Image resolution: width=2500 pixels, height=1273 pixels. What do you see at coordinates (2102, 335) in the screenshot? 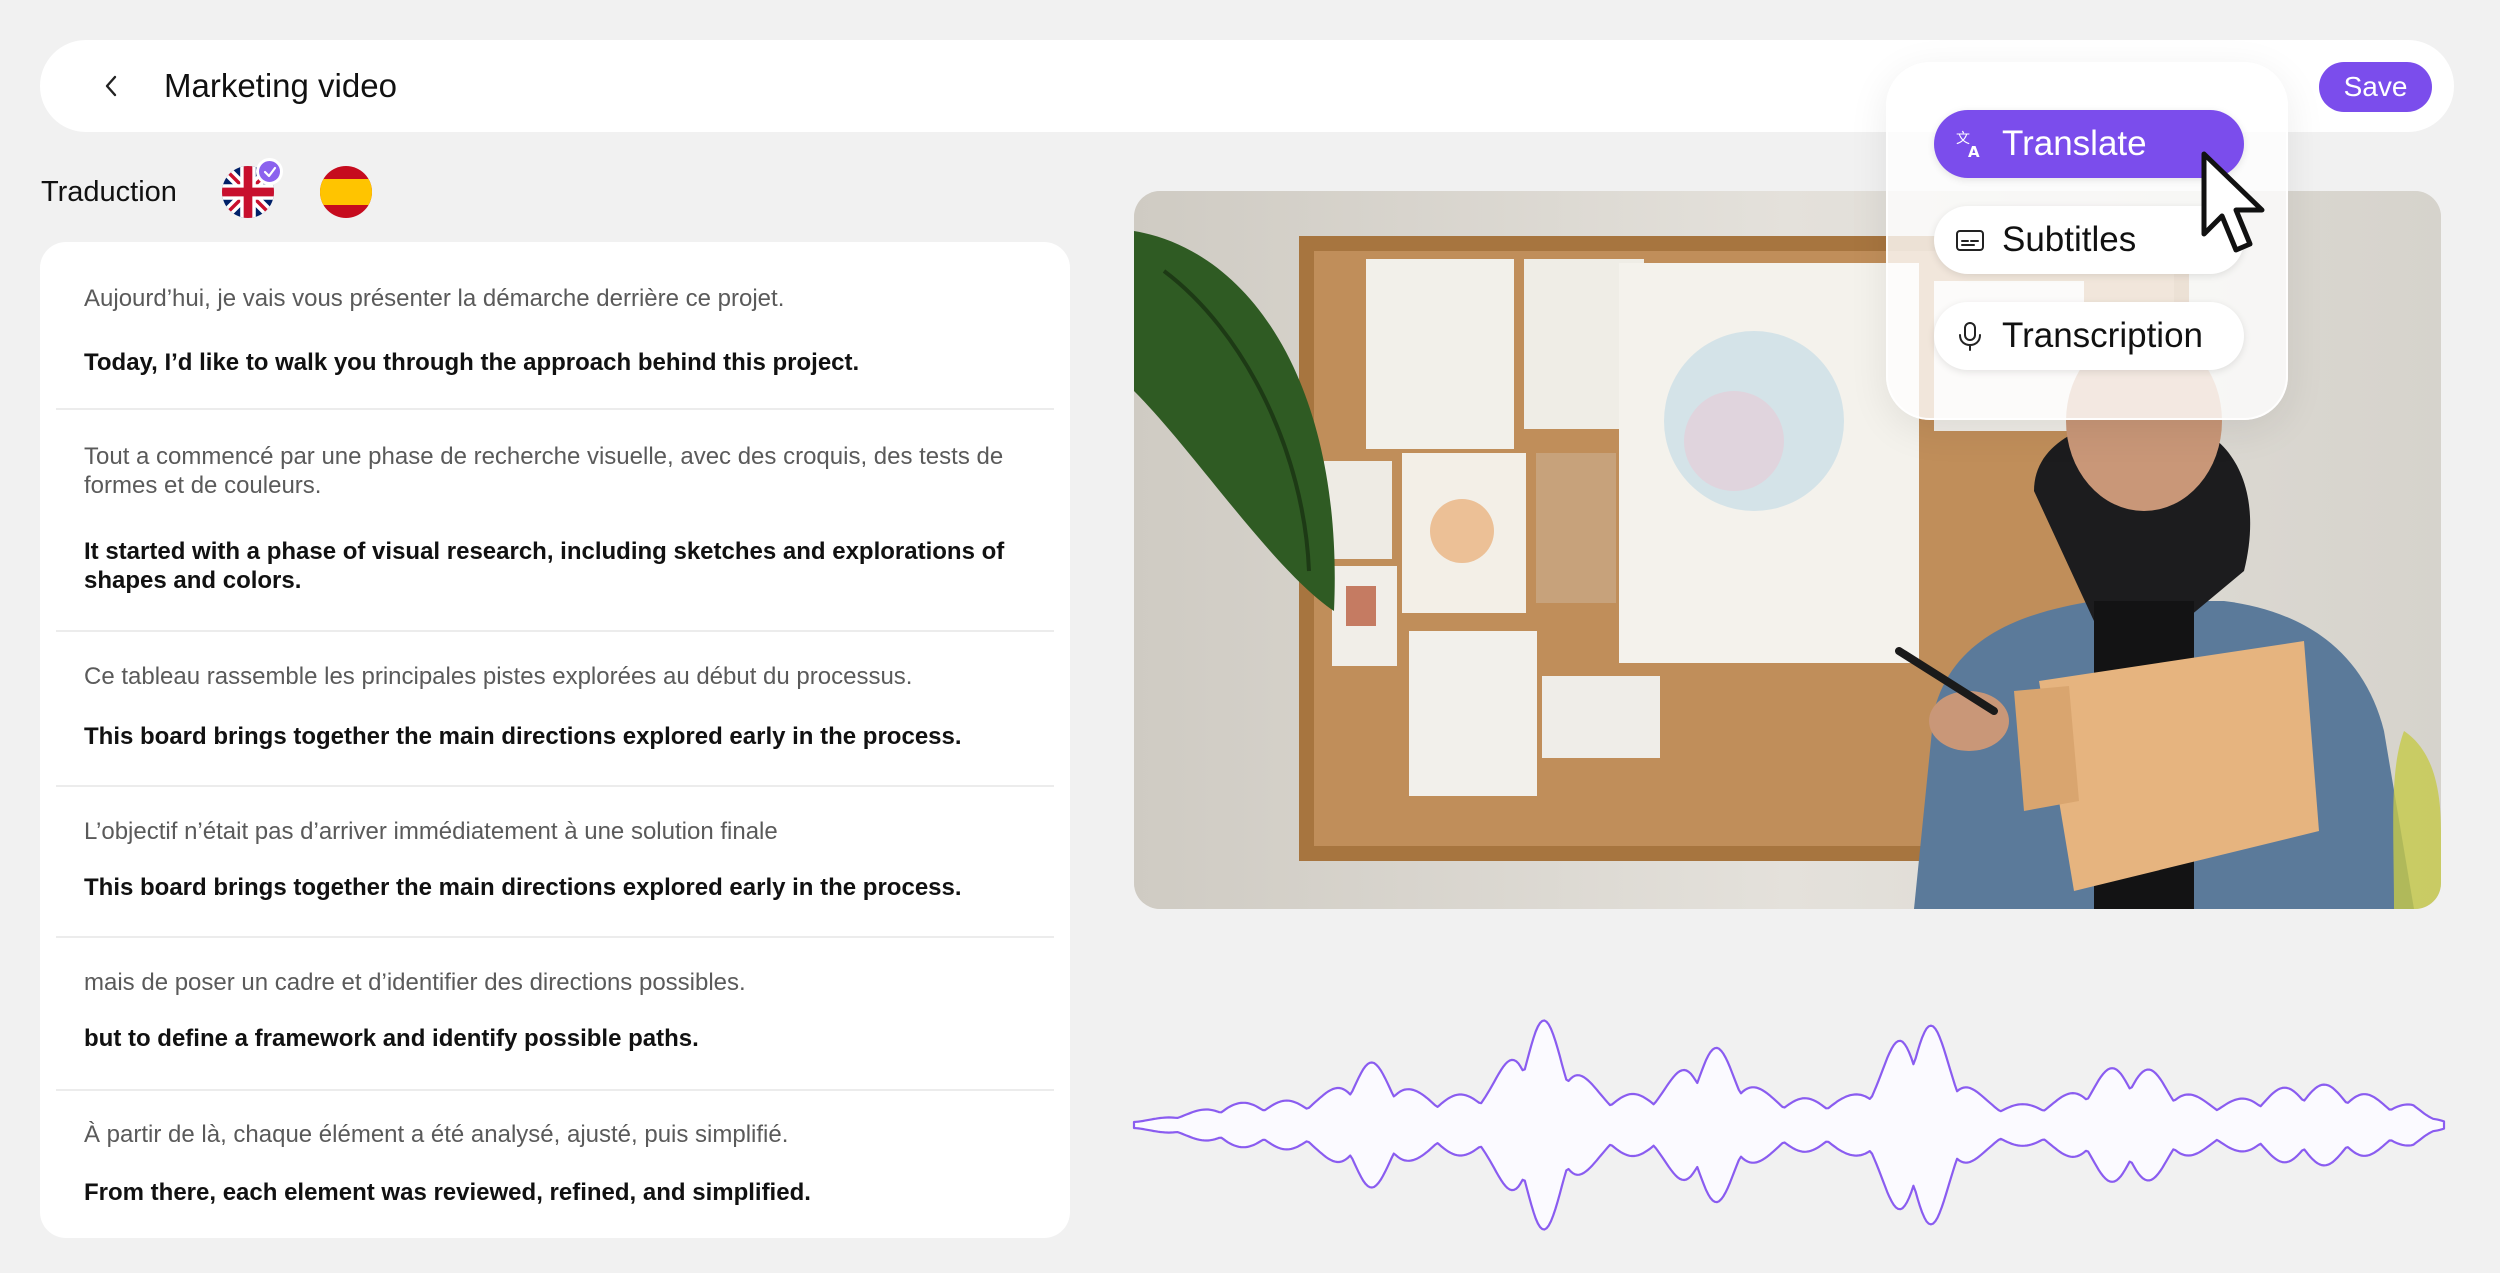
I see `menu-item-label: Transcription` at bounding box center [2102, 335].